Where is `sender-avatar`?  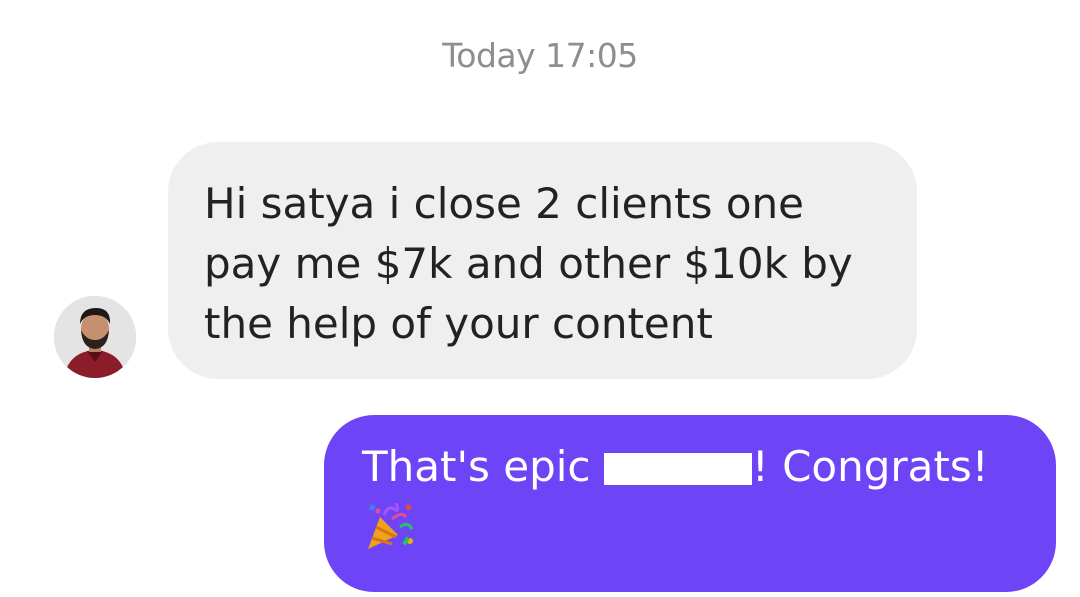
sender-avatar is located at coordinates (95, 337).